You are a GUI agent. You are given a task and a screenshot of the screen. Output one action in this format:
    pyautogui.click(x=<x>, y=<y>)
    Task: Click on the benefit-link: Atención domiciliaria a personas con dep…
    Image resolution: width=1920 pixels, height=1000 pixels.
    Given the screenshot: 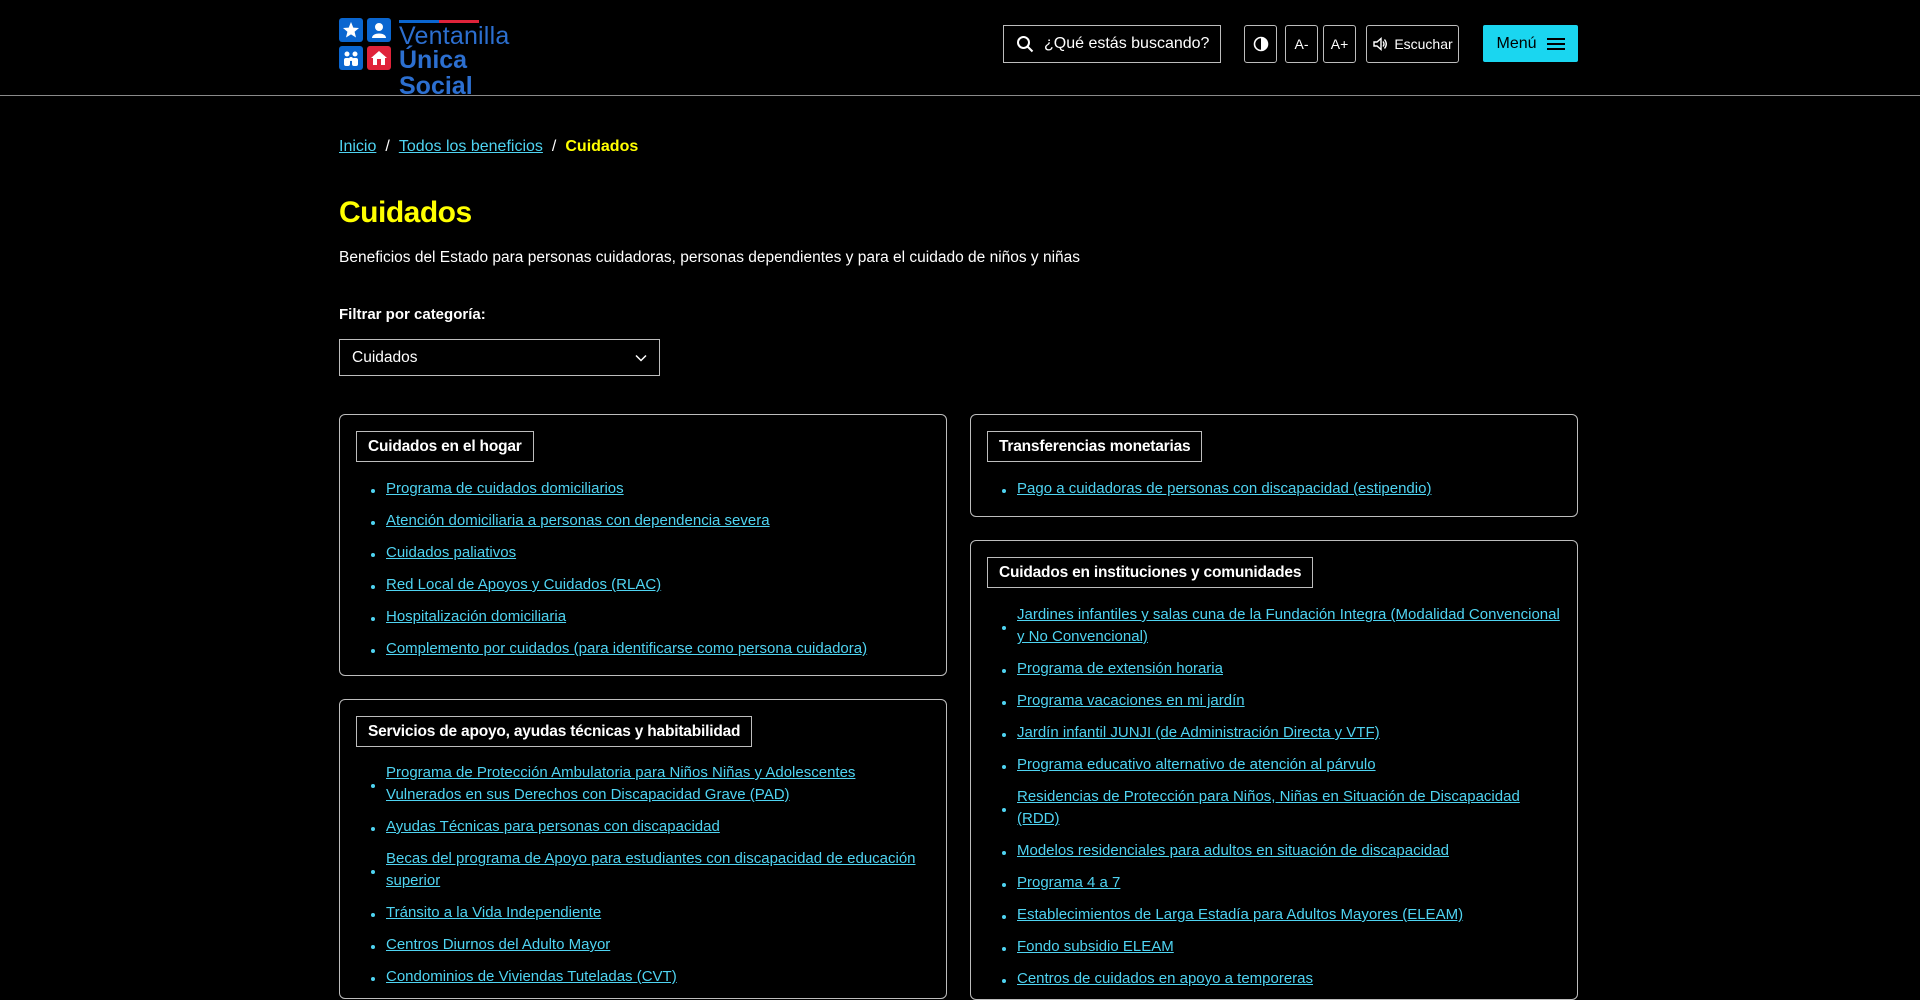 What is the action you would take?
    pyautogui.click(x=651, y=521)
    